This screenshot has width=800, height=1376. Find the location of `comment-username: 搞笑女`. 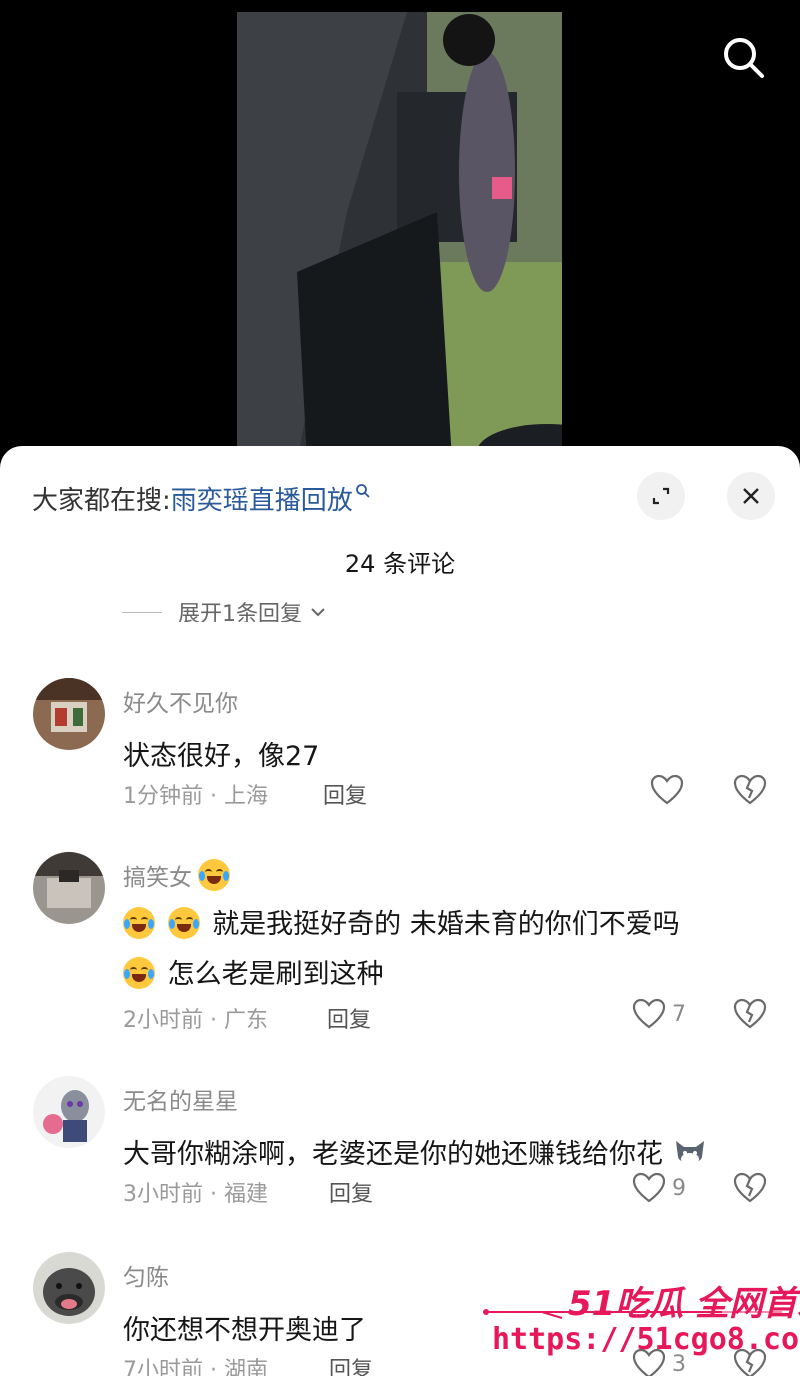

comment-username: 搞笑女 is located at coordinates (178, 875).